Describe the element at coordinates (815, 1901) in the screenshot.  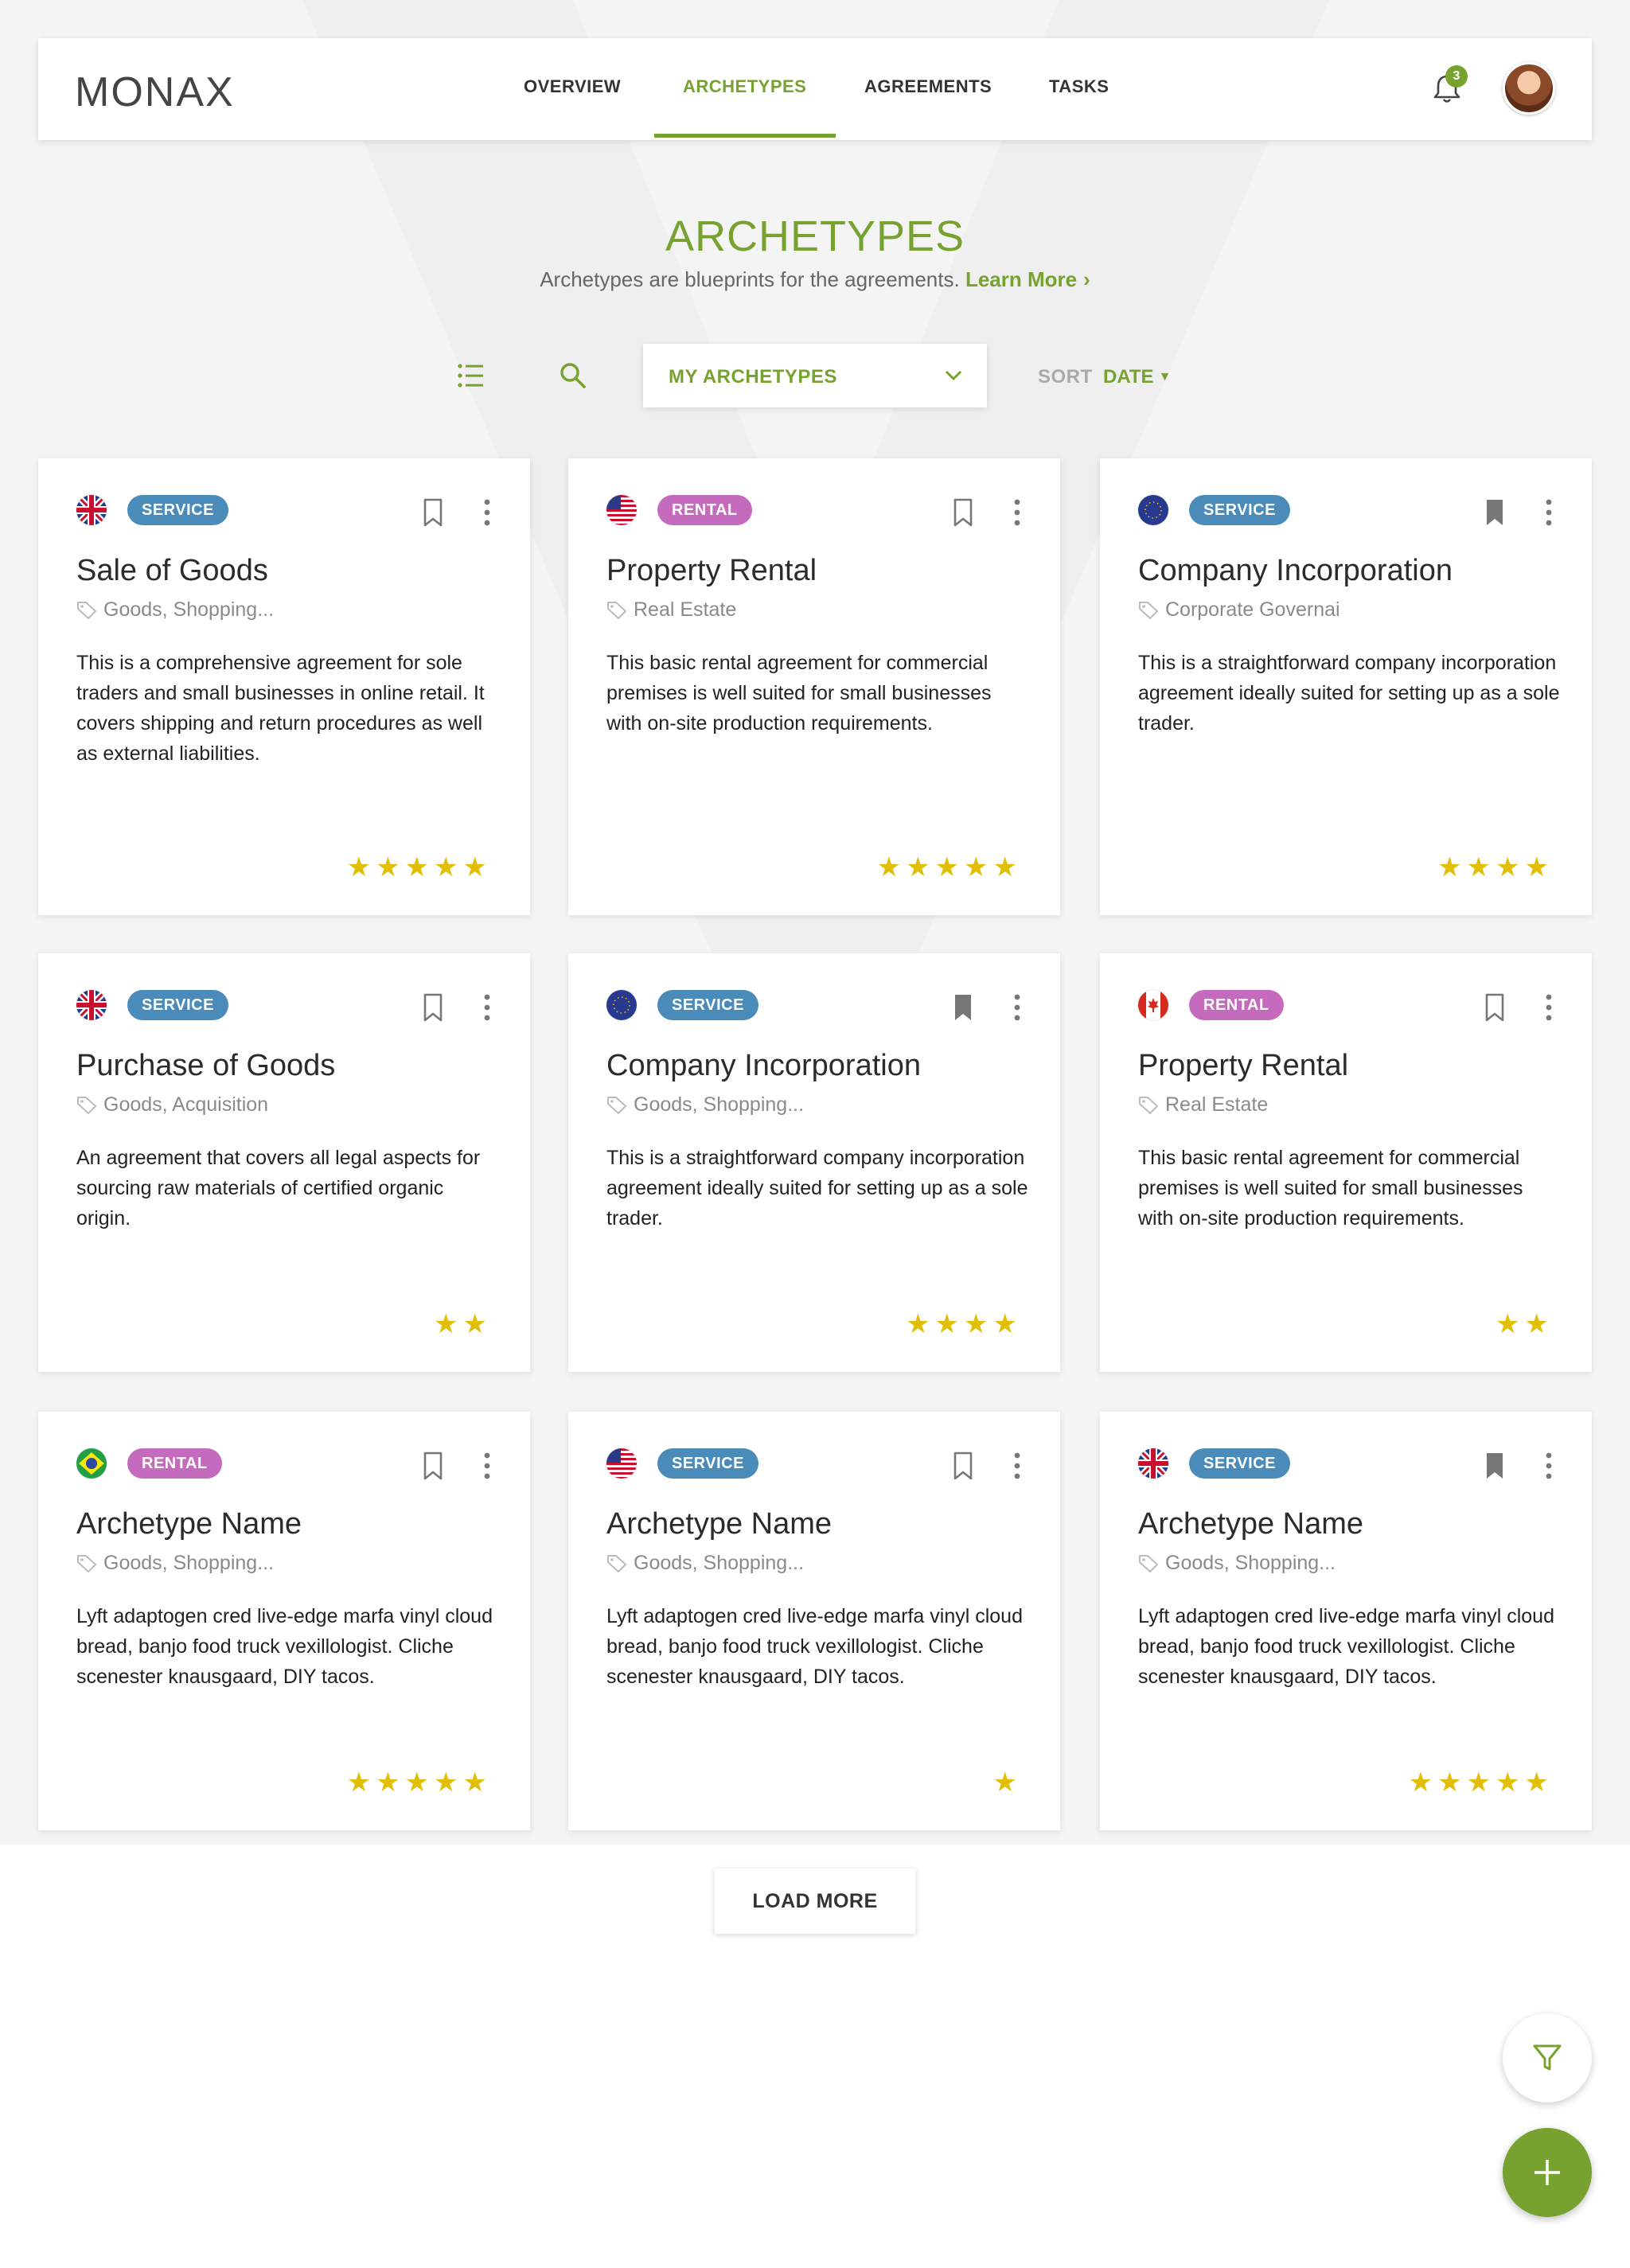
I see `load-more-button: LOAD MORE` at that location.